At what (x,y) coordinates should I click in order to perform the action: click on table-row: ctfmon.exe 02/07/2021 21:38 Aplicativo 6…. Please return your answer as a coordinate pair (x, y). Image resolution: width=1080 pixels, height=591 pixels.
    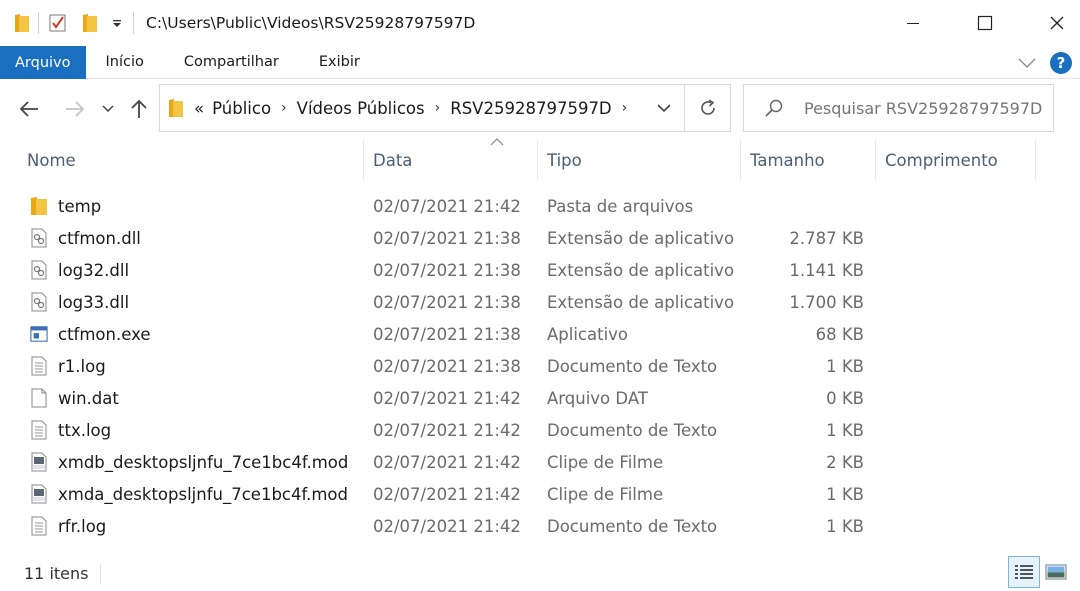
    Looking at the image, I should click on (540, 334).